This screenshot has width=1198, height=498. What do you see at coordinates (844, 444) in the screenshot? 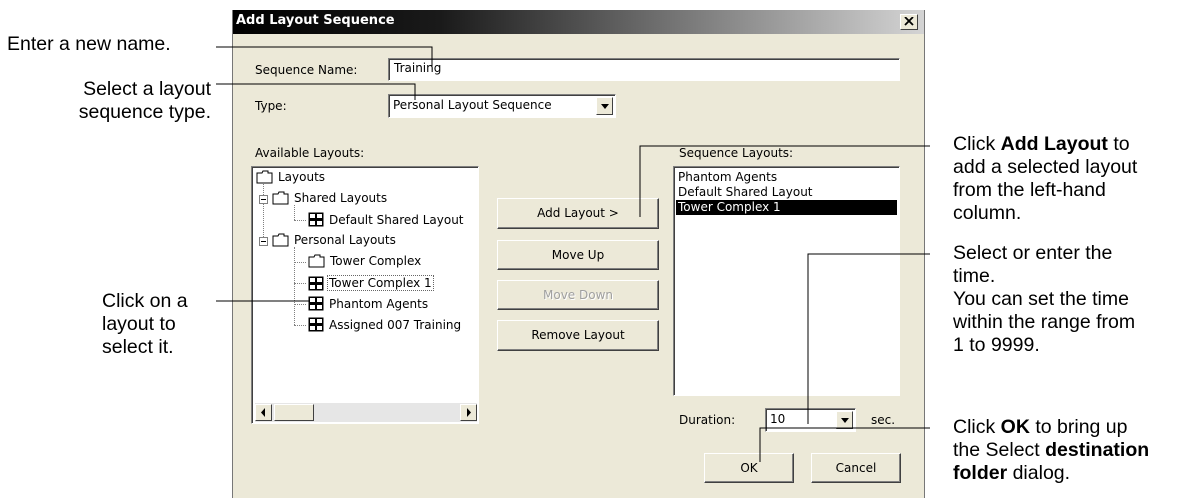
I see `leader-line-ok` at bounding box center [844, 444].